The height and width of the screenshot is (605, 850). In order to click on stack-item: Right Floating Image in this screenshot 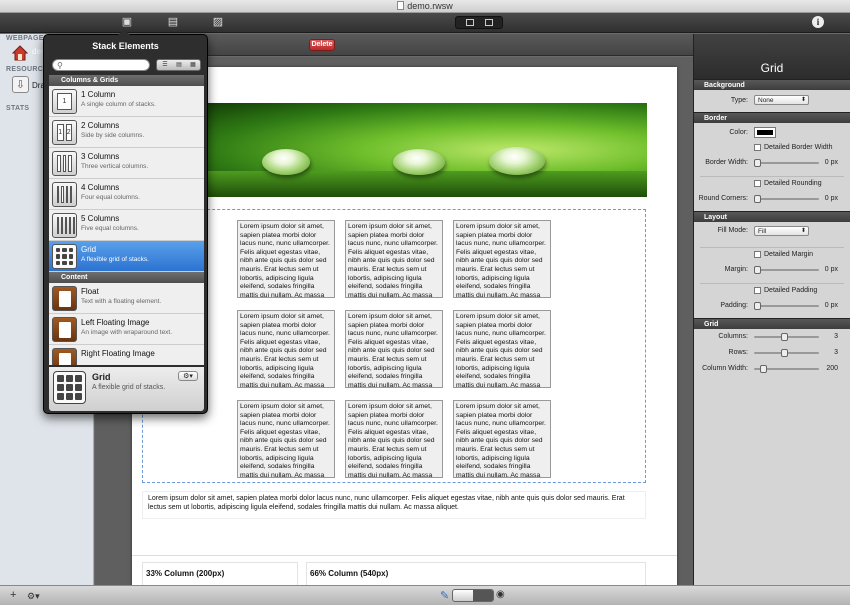, I will do `click(126, 355)`.